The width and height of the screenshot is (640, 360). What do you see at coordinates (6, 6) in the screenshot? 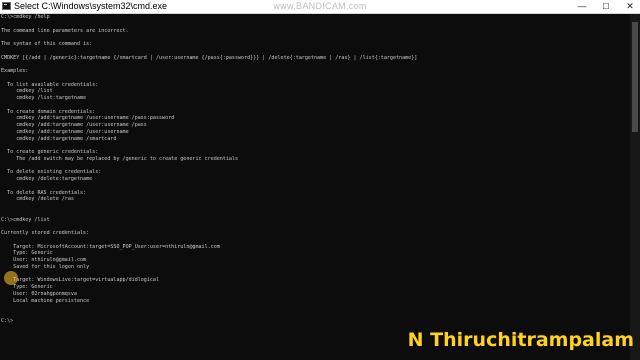
I see `console-icon` at bounding box center [6, 6].